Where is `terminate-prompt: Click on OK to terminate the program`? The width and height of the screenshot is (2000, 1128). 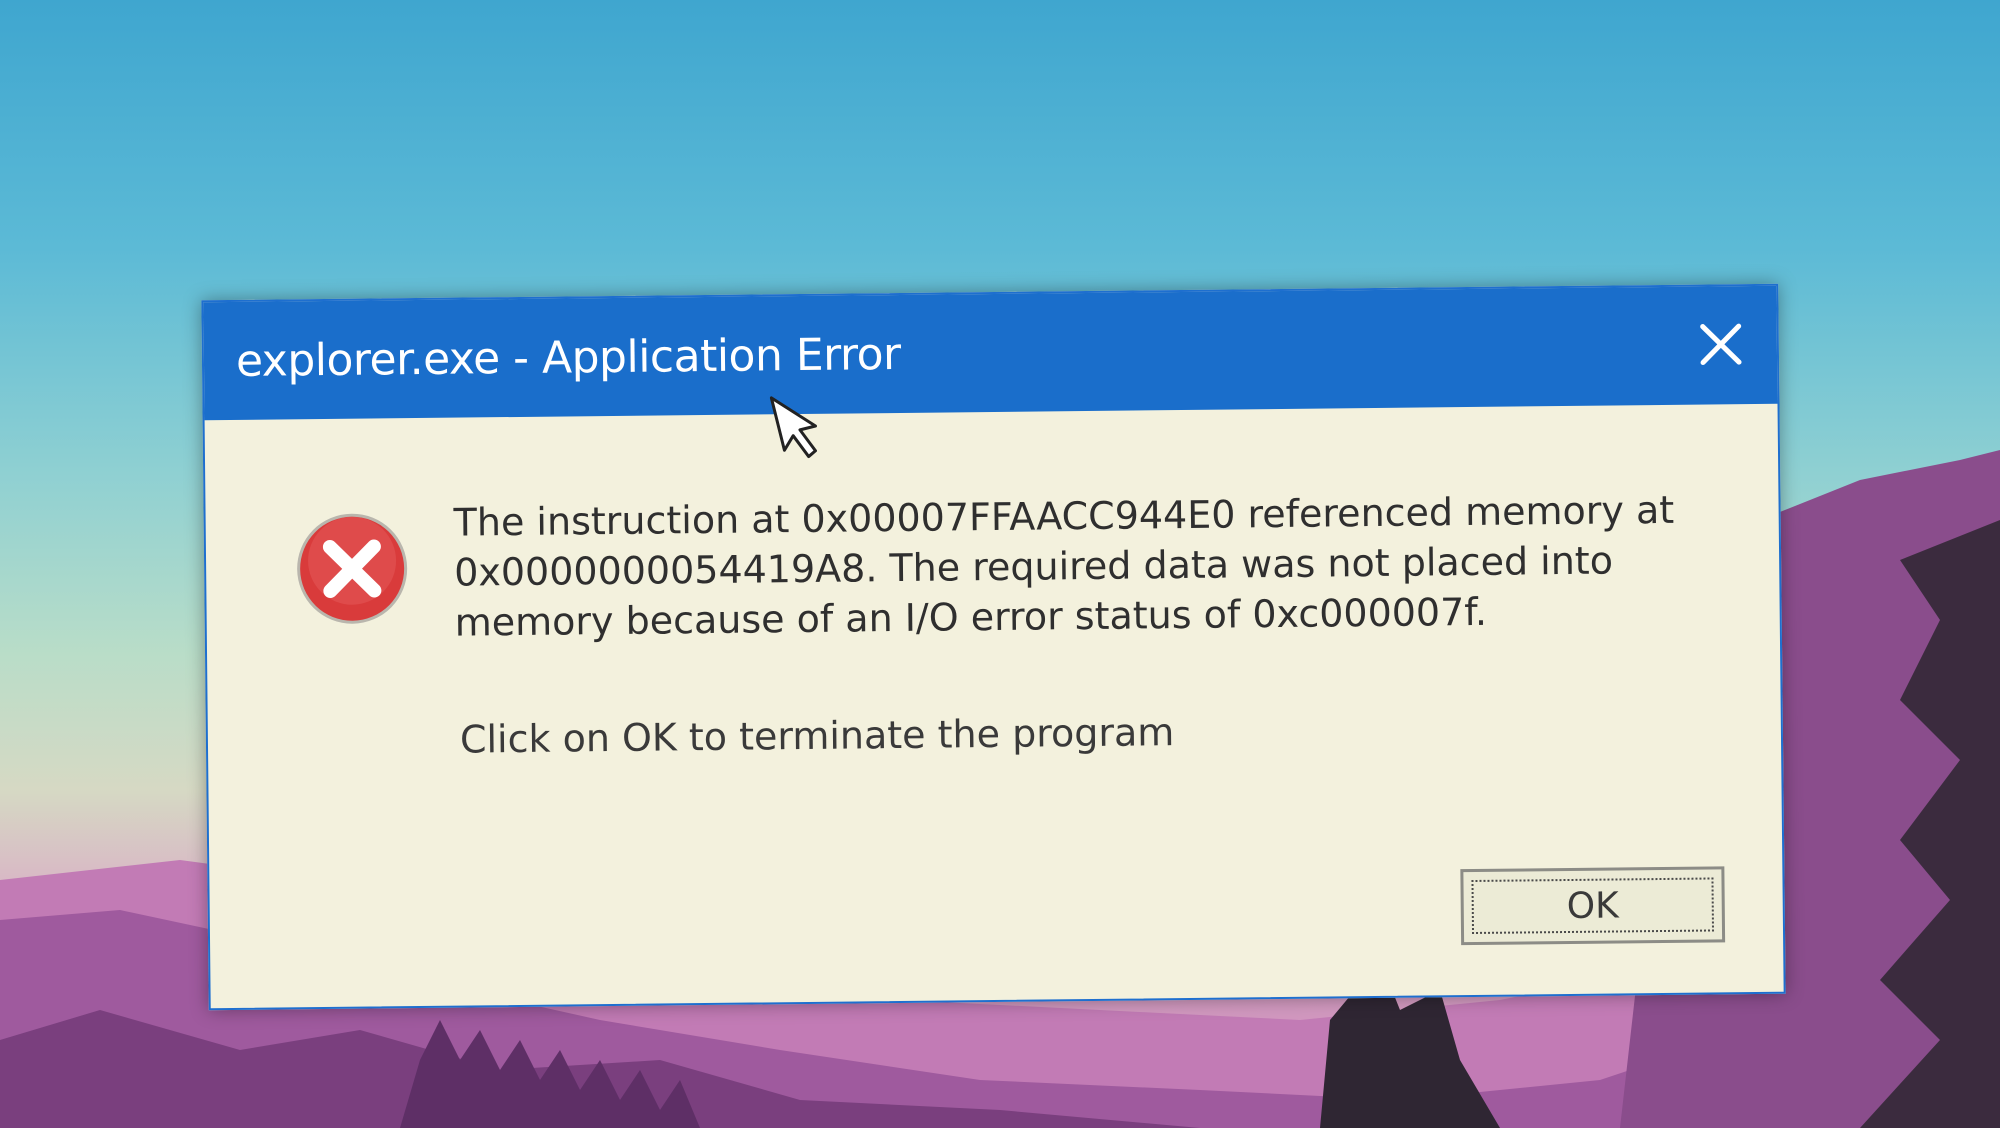
terminate-prompt: Click on OK to terminate the program is located at coordinates (817, 736).